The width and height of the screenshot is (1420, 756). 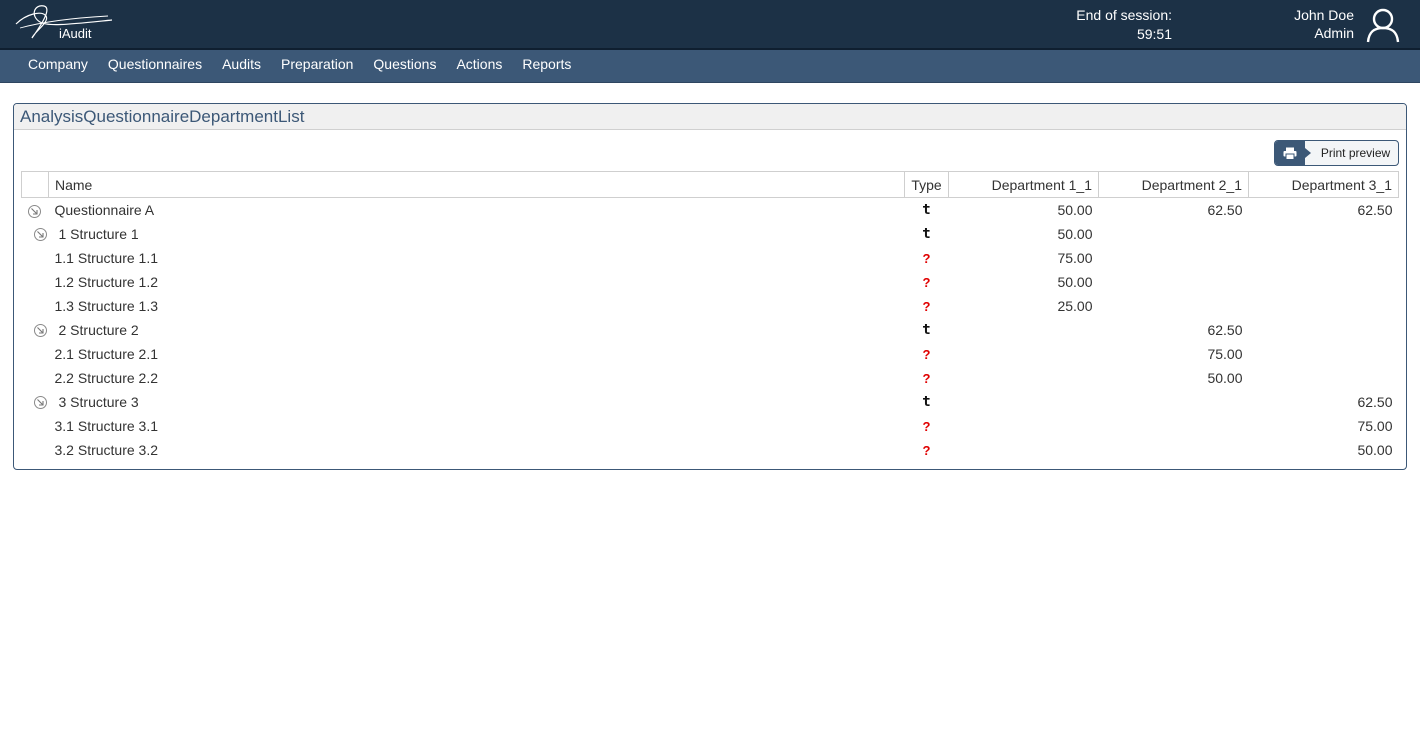 What do you see at coordinates (58, 64) in the screenshot?
I see `nav-company: Company` at bounding box center [58, 64].